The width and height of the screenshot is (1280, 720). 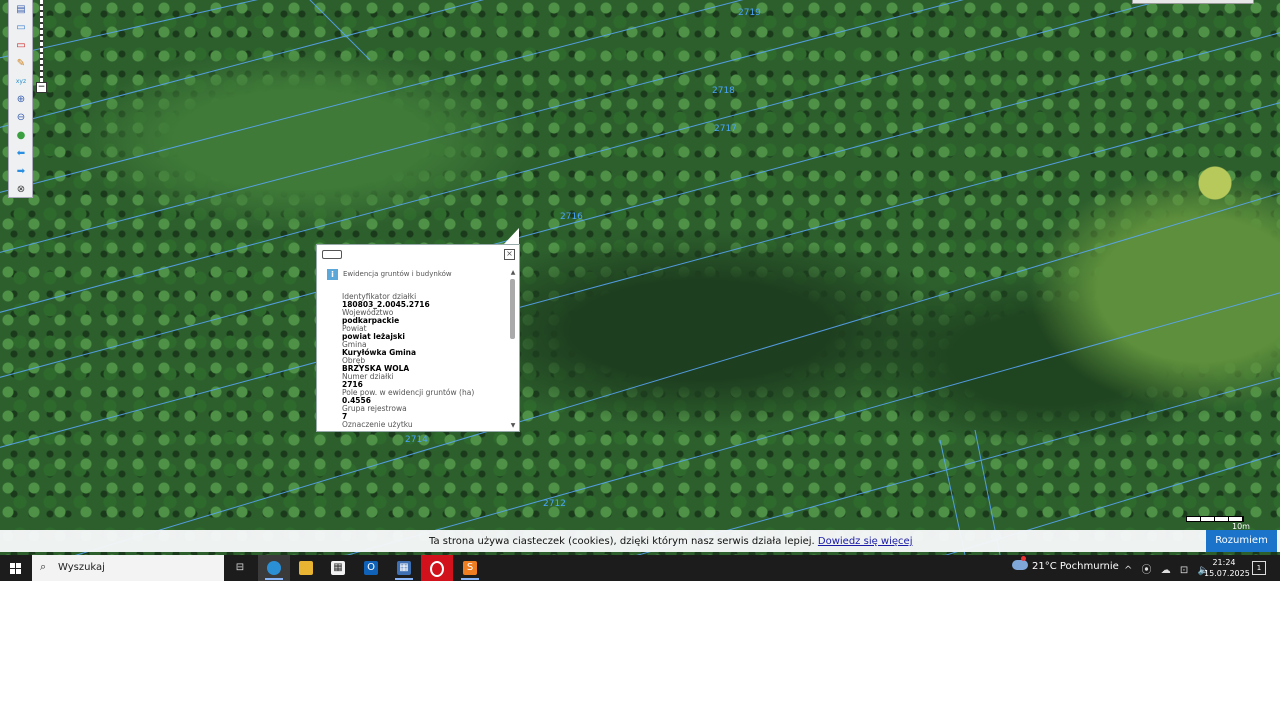 I want to click on parcel-label: 2718, so click(x=723, y=91).